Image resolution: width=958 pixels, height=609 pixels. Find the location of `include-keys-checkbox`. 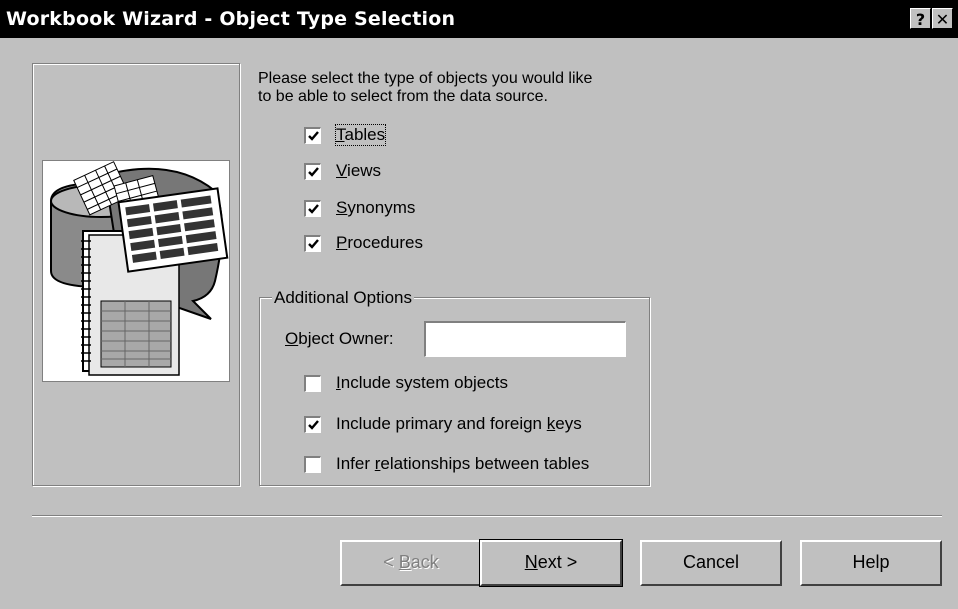

include-keys-checkbox is located at coordinates (312, 424).